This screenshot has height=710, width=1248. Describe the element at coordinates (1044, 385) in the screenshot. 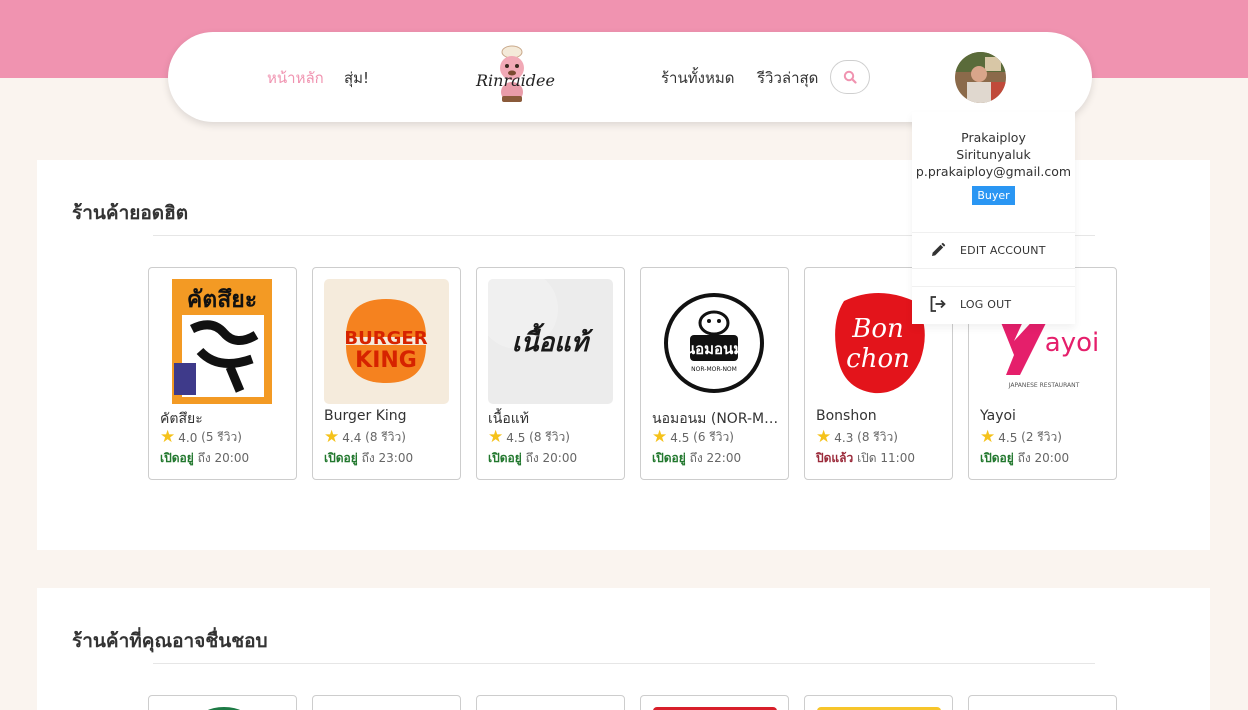

I see `logo-subtext: JAPANESE RESTAURANT` at that location.